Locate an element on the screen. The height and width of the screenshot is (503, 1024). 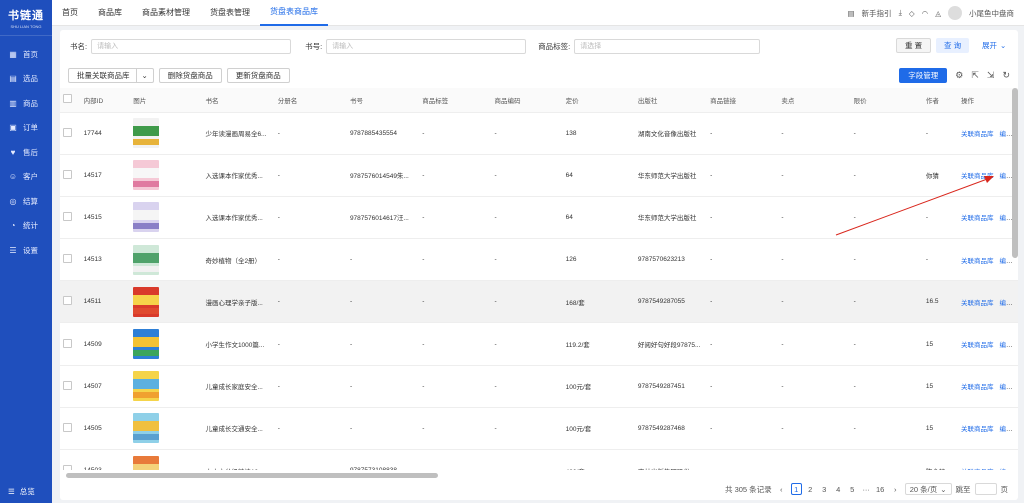
top-tab: 货盘表商品库 is located at coordinates (294, 13).